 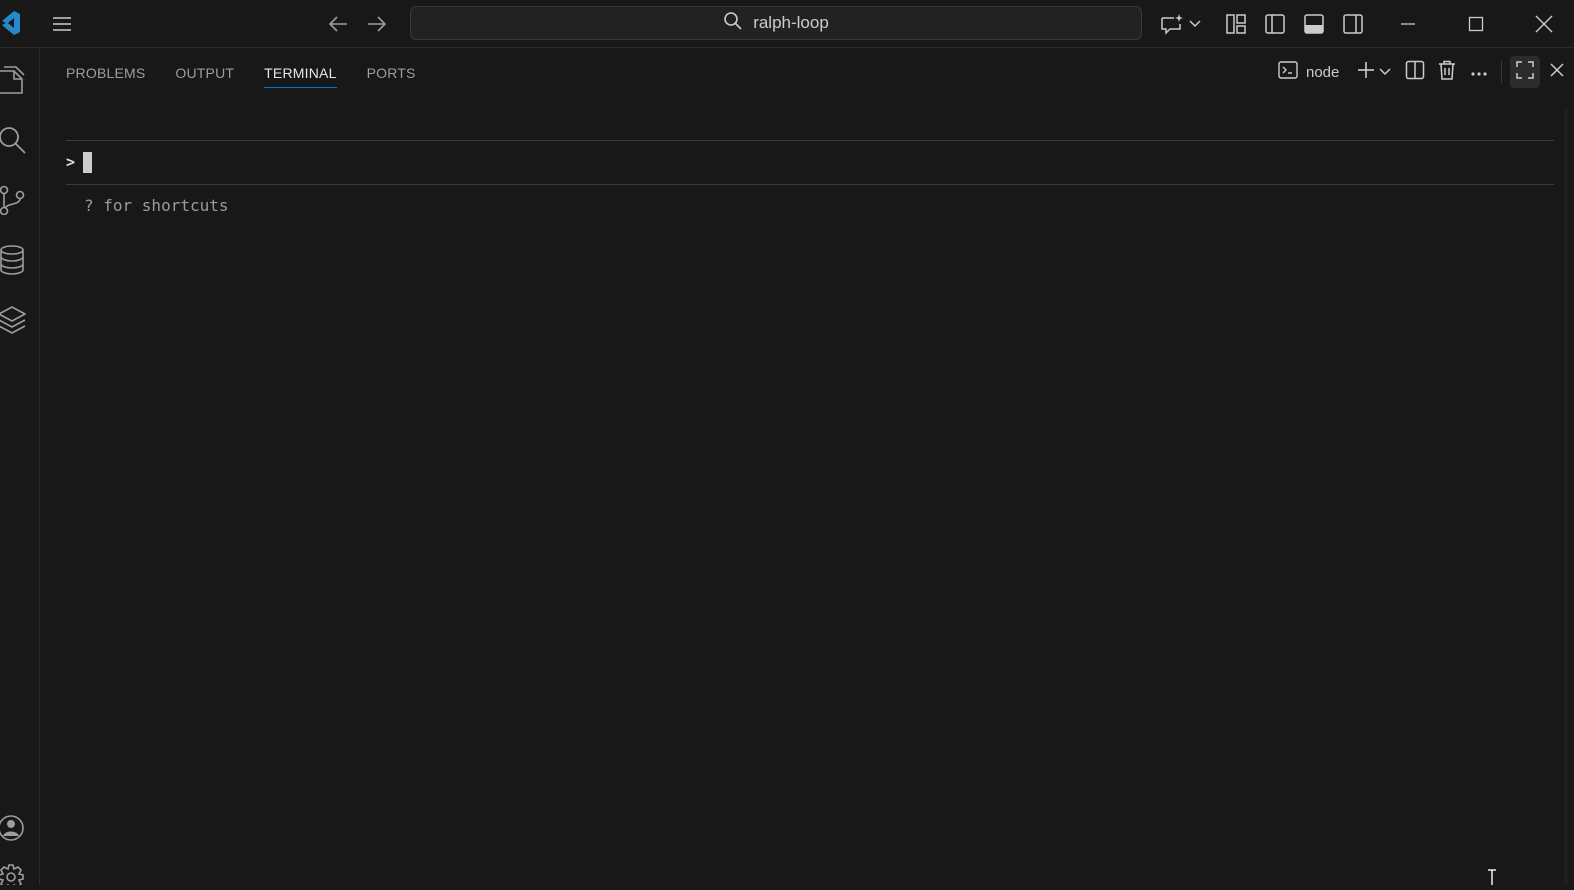 I want to click on customize-layout-icon, so click(x=1236, y=24).